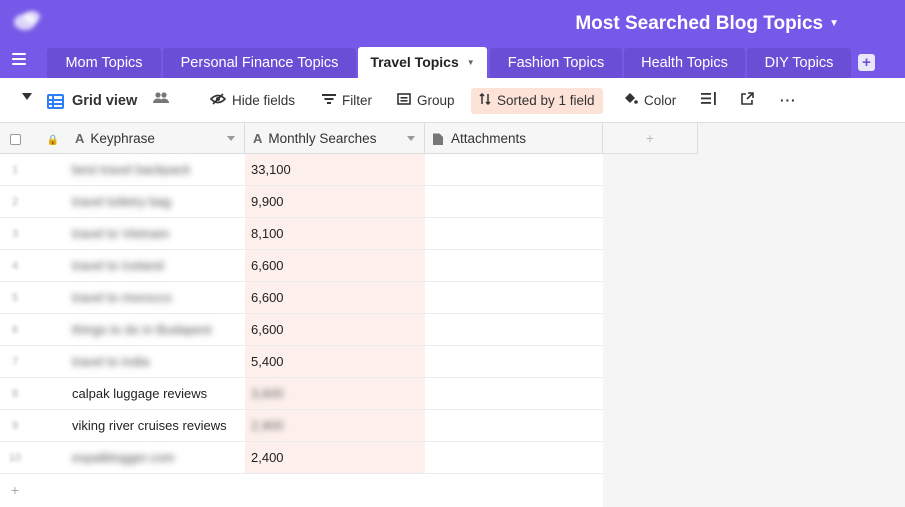  I want to click on table-row: 2 travel toiletry bag 9,900, so click(301, 202).